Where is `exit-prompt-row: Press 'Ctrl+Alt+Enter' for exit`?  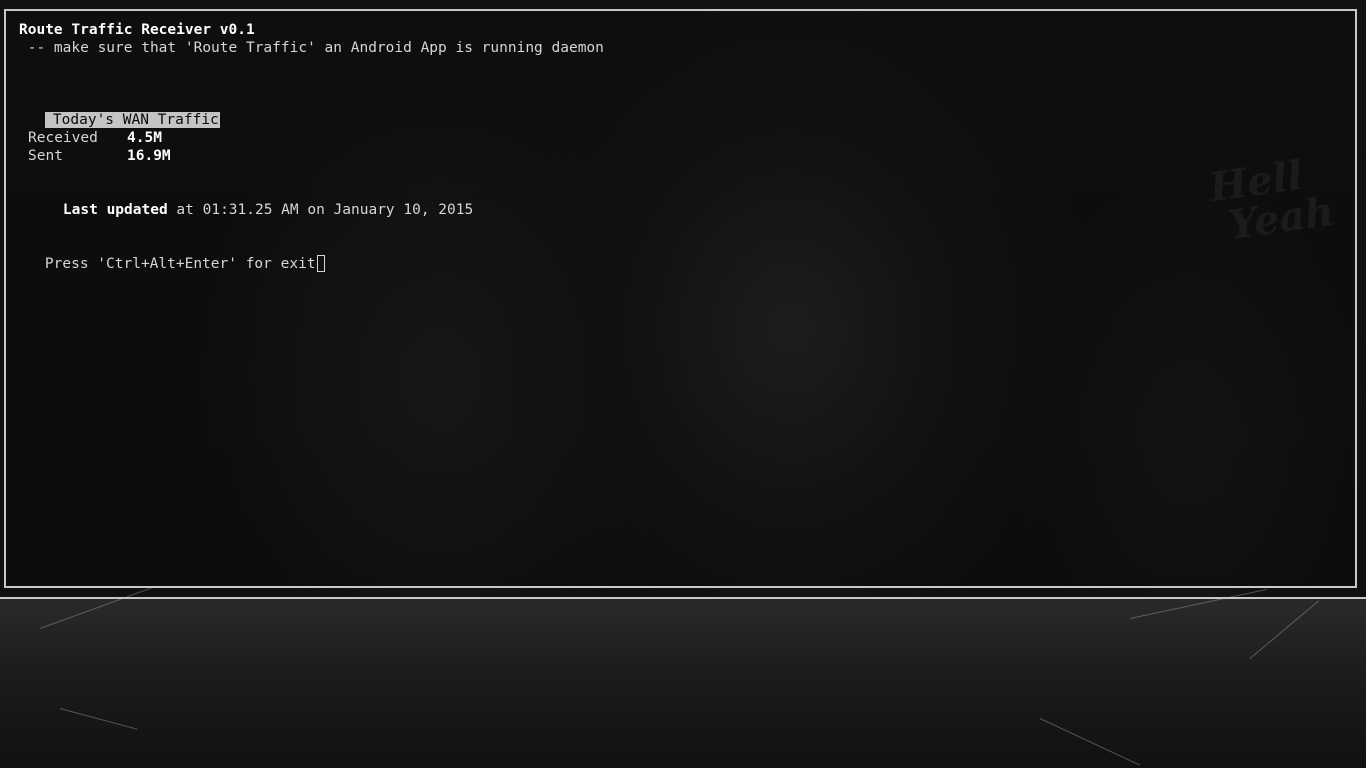 exit-prompt-row: Press 'Ctrl+Alt+Enter' for exit is located at coordinates (167, 264).